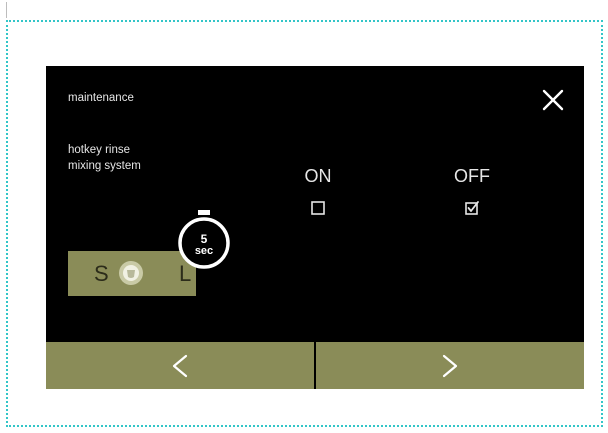 The image size is (608, 433). Describe the element at coordinates (99, 150) in the screenshot. I see `setting-label-line1: hotkey rinse` at that location.